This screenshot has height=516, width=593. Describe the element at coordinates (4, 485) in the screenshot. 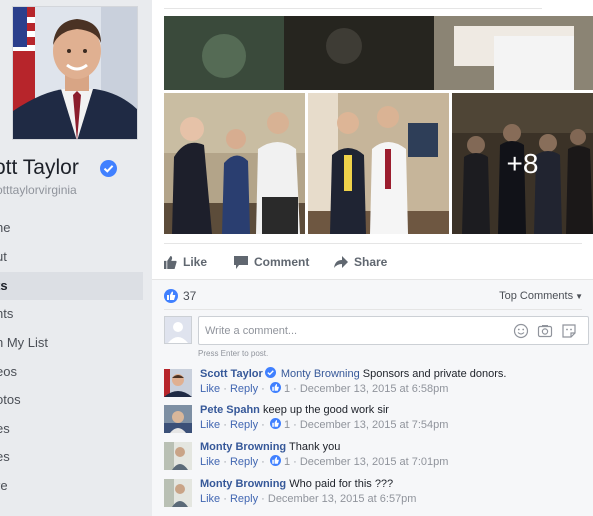

I see `sidebar-item-label: re` at that location.